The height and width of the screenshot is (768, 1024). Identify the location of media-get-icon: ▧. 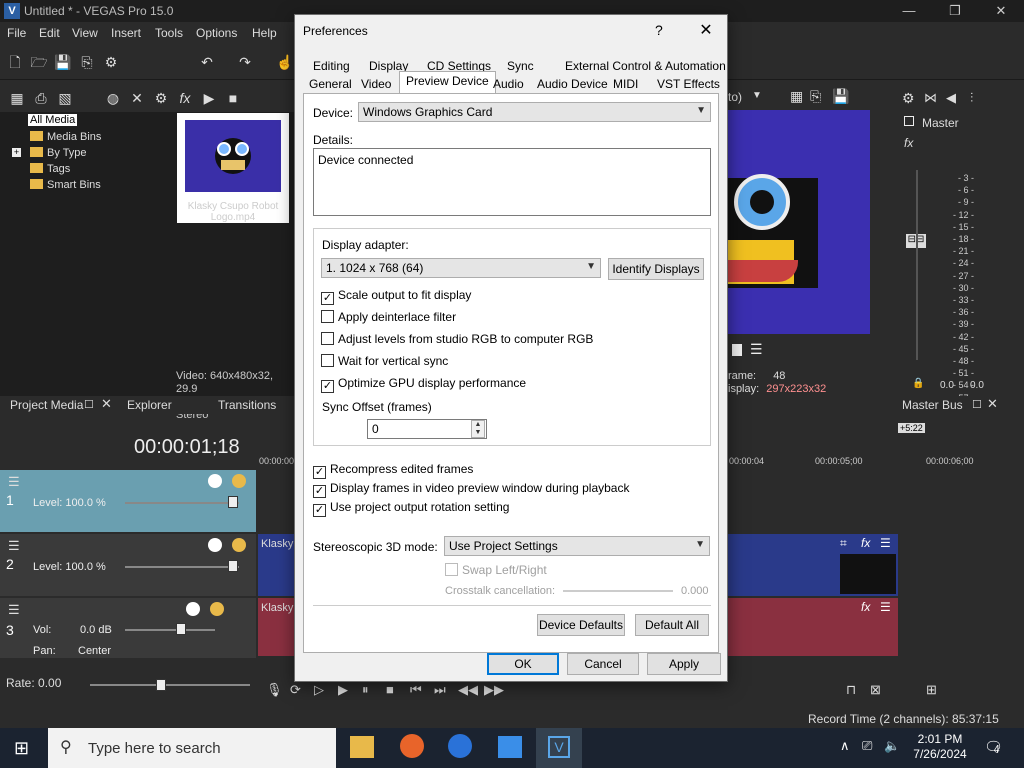
(65, 98).